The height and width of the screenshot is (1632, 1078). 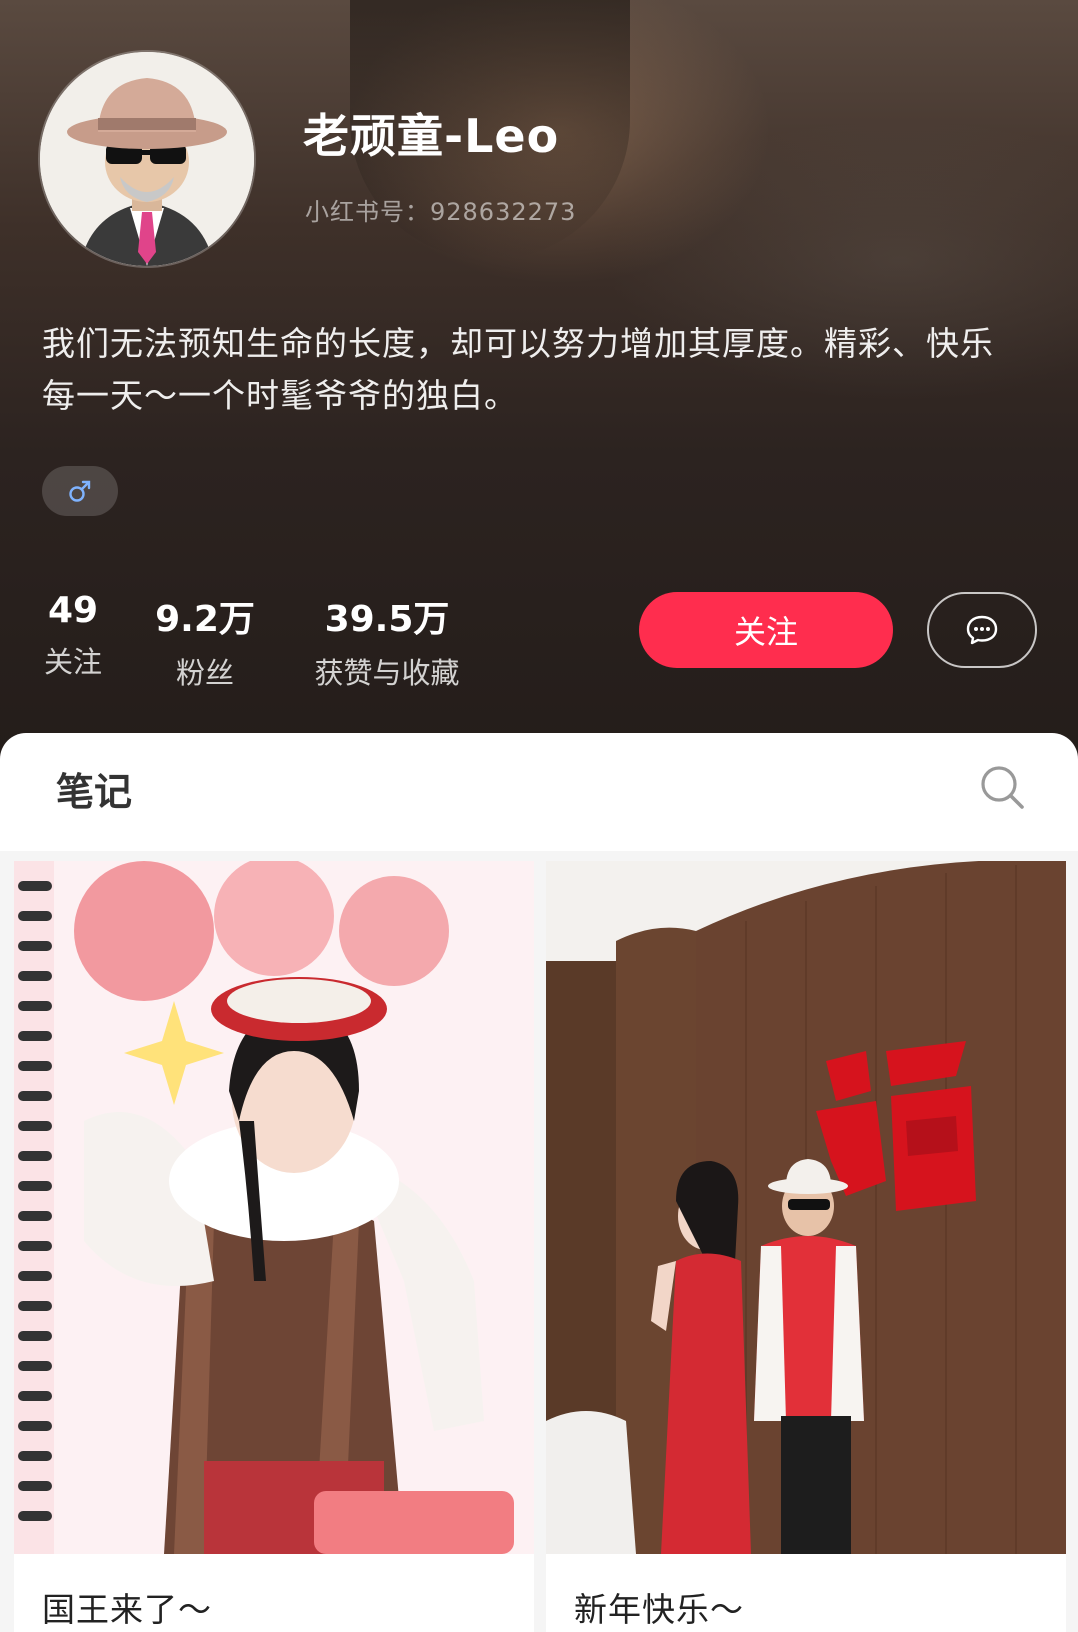 I want to click on chat-bubble-icon, so click(x=982, y=630).